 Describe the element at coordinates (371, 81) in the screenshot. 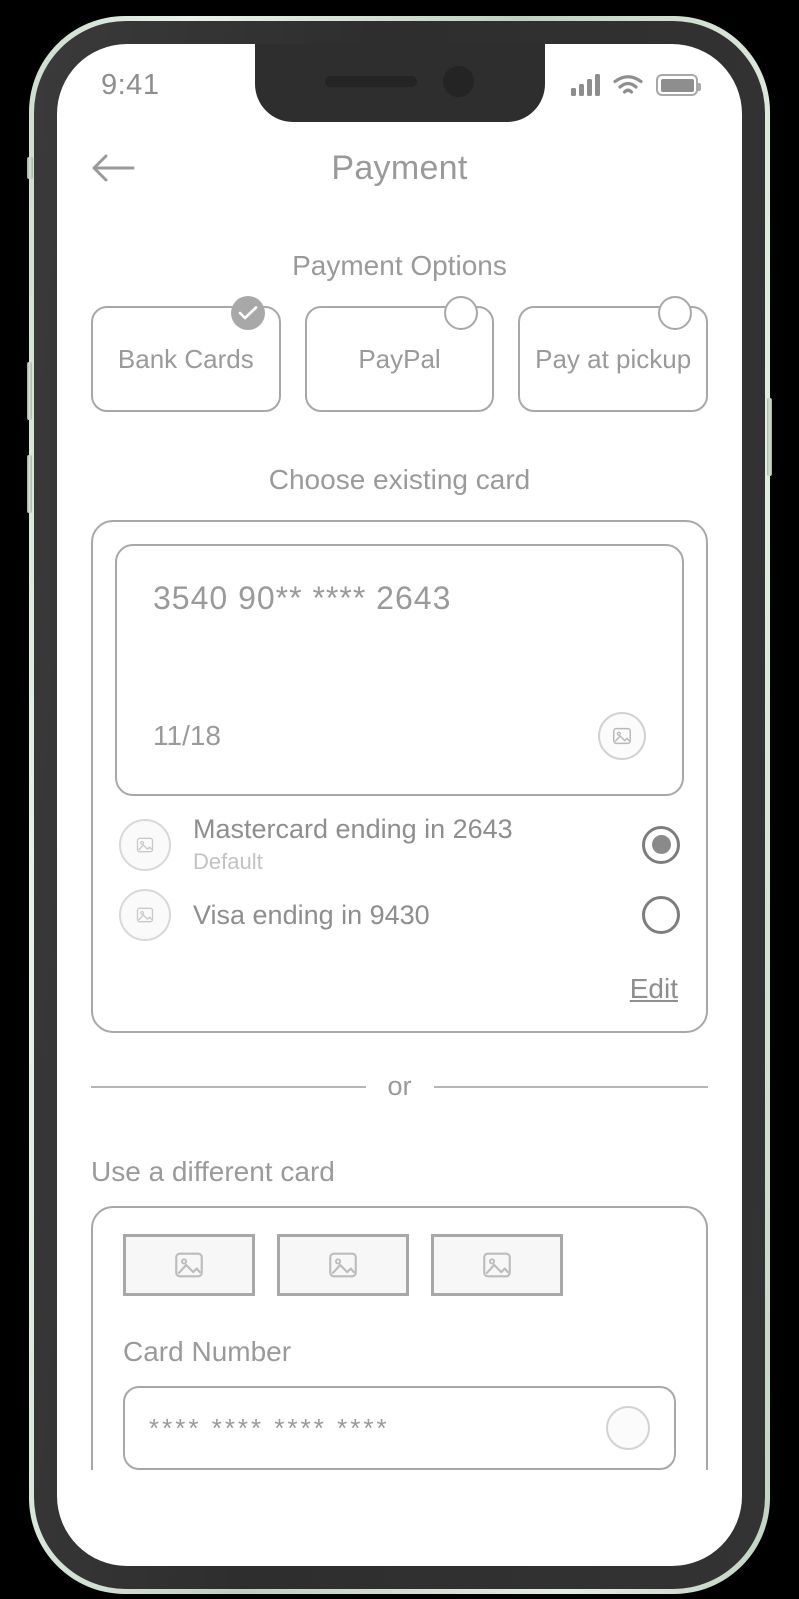

I see `speaker-grille-icon` at that location.